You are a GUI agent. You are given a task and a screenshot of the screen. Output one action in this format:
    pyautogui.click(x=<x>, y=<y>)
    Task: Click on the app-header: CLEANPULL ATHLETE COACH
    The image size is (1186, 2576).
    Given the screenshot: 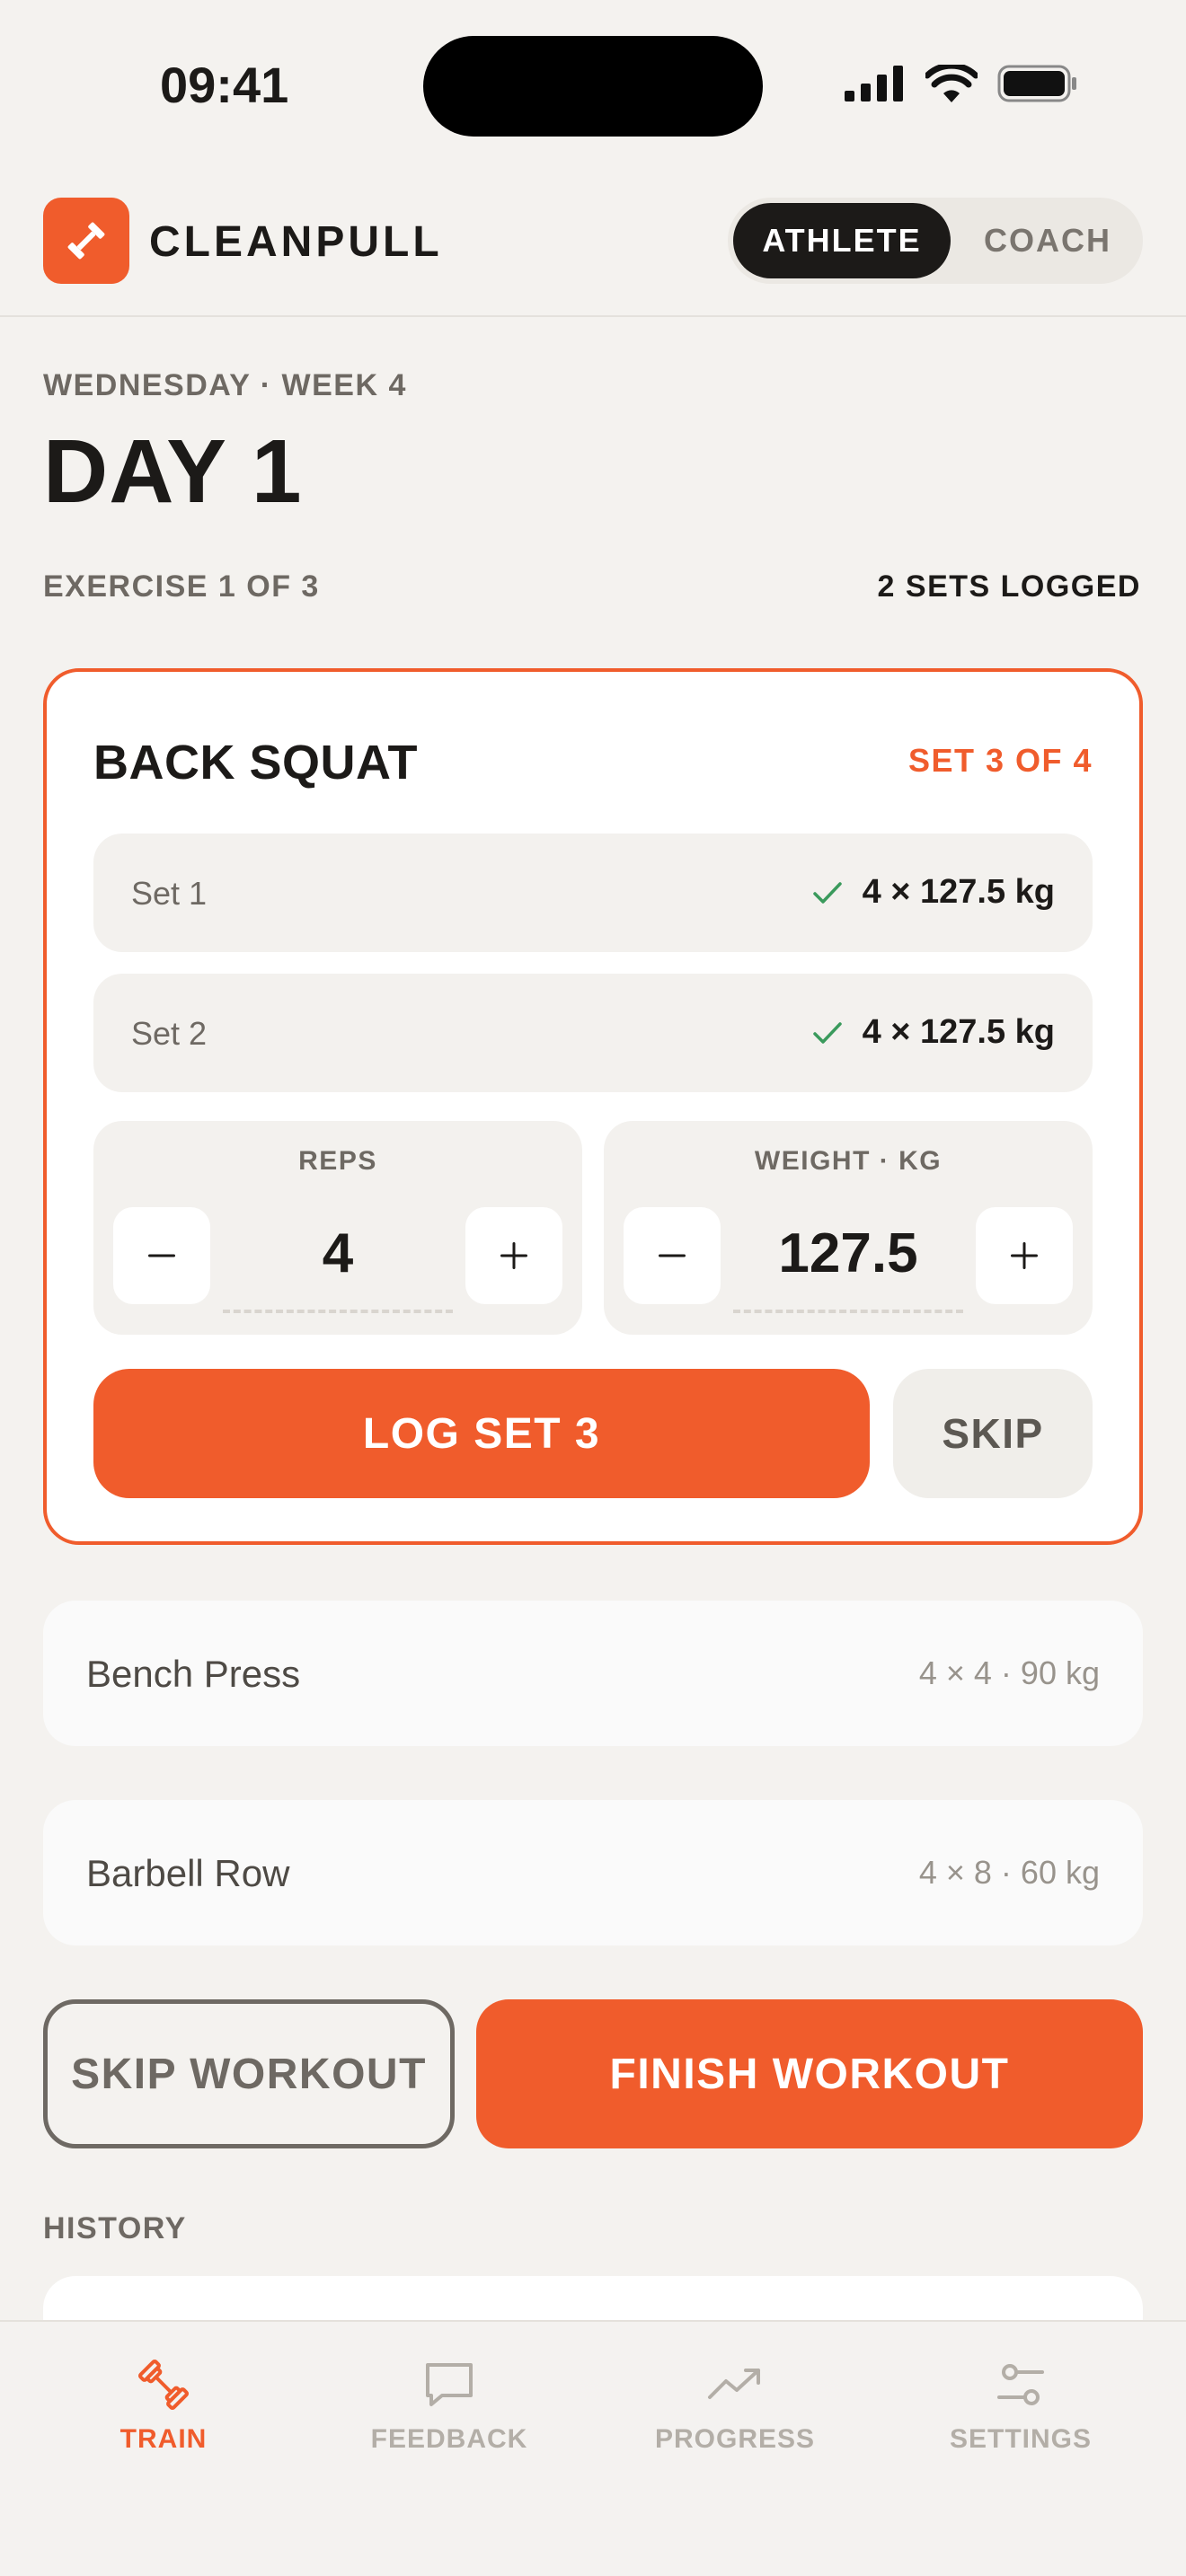 What is the action you would take?
    pyautogui.click(x=593, y=244)
    